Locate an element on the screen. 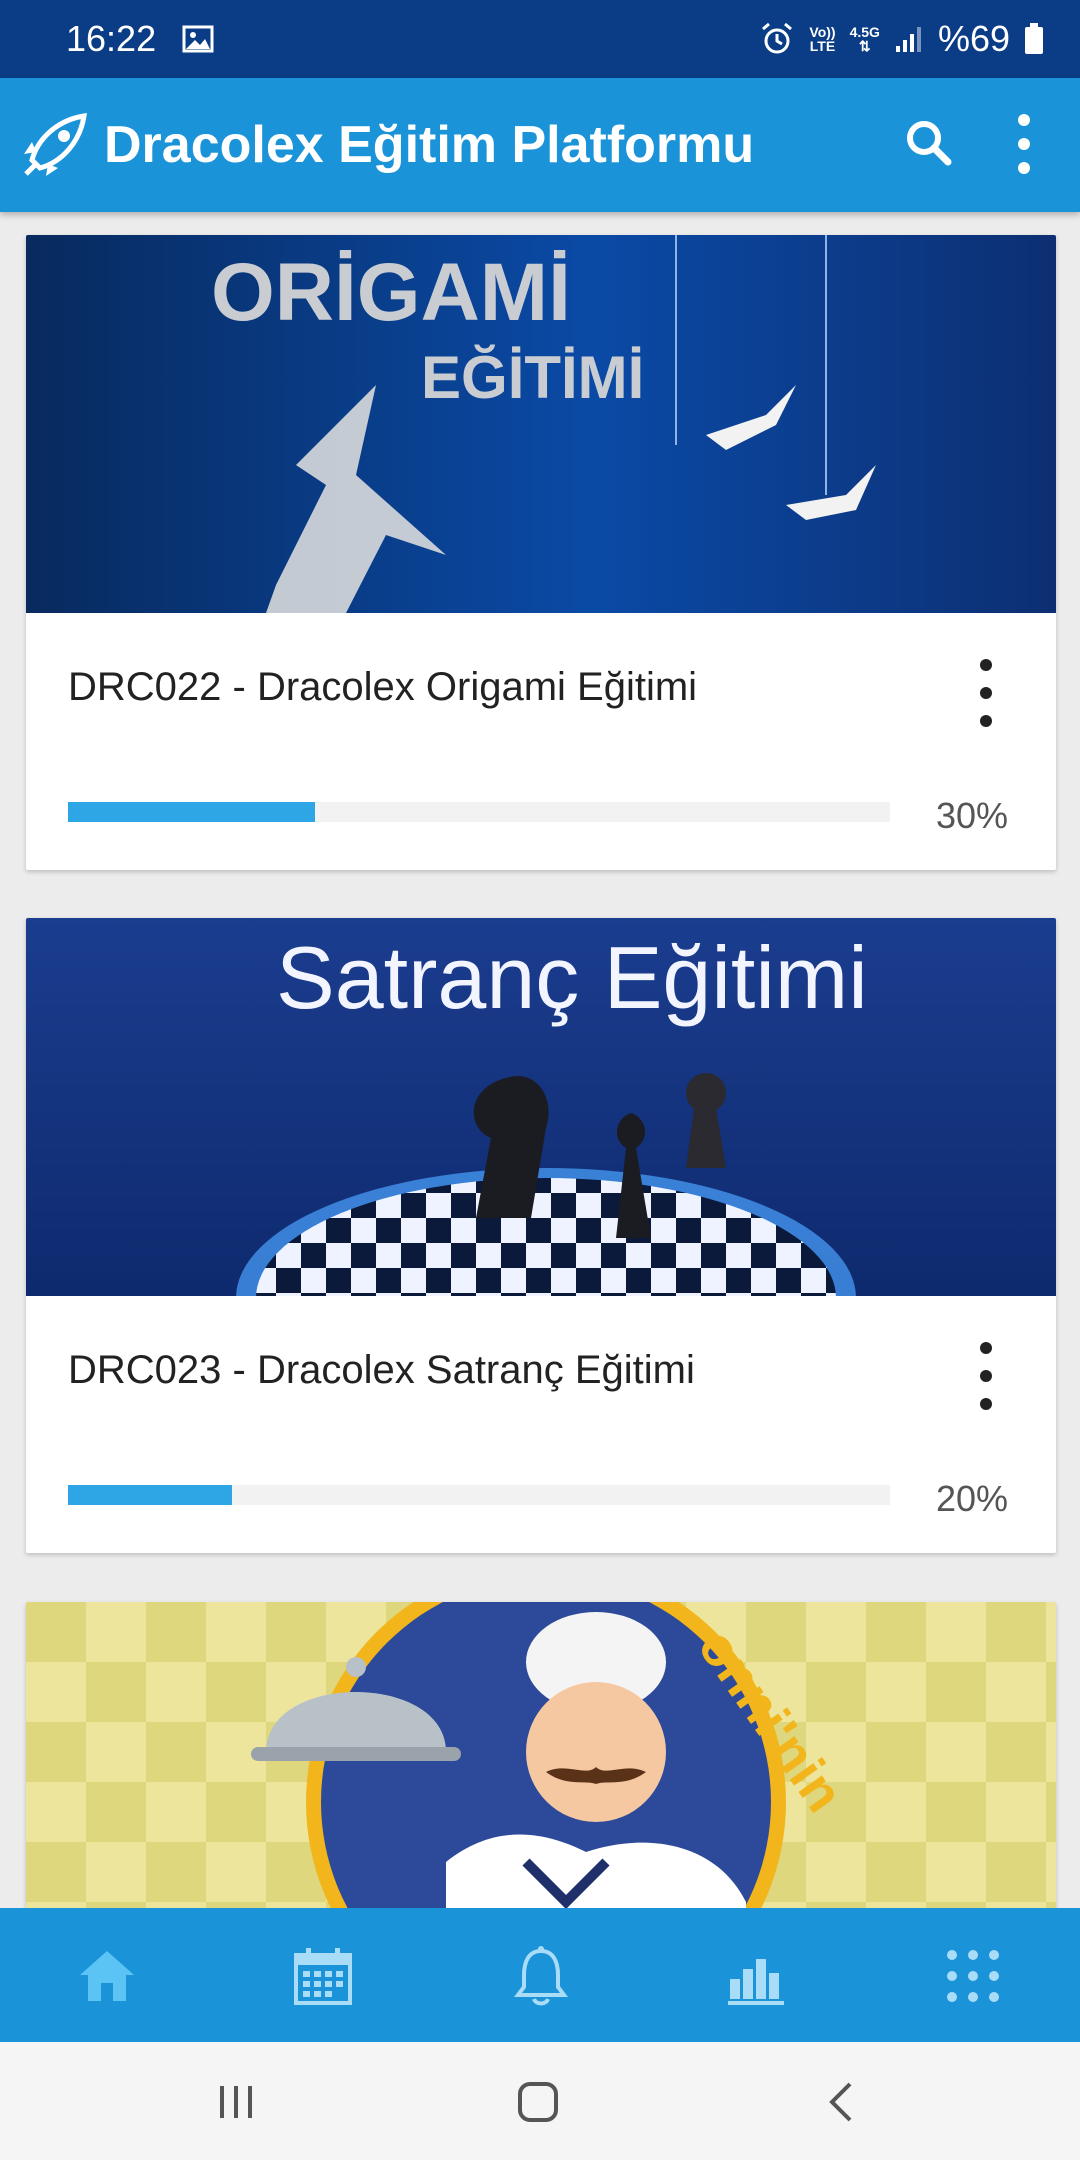  calendar-icon is located at coordinates (323, 1976).